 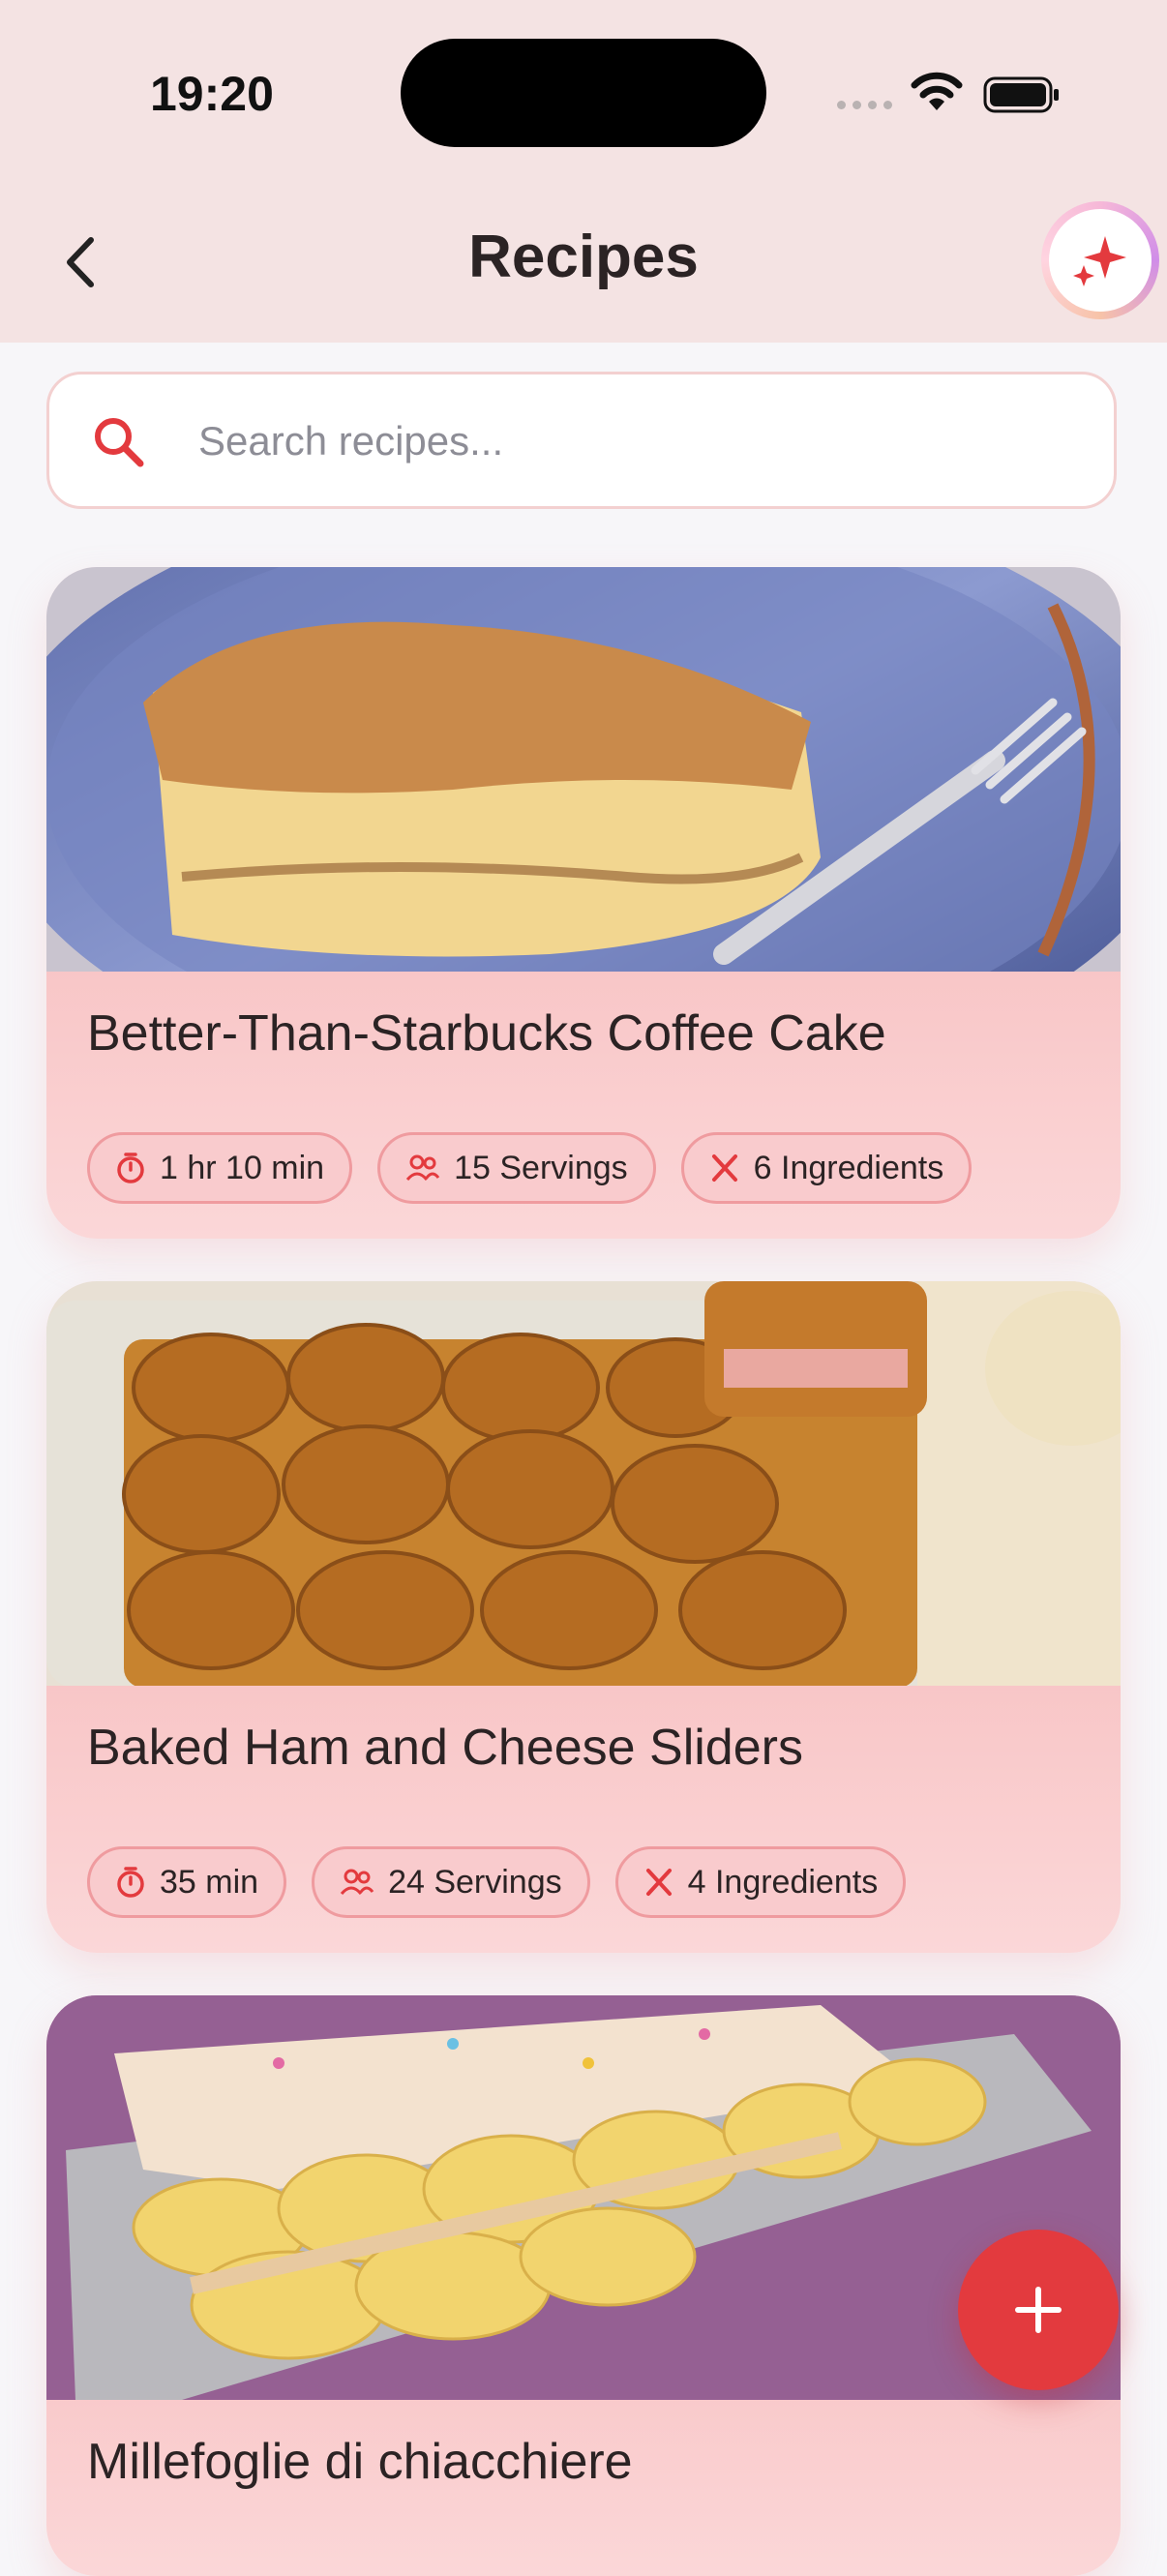 What do you see at coordinates (583, 171) in the screenshot?
I see `top-bar: 19:20 Recipes` at bounding box center [583, 171].